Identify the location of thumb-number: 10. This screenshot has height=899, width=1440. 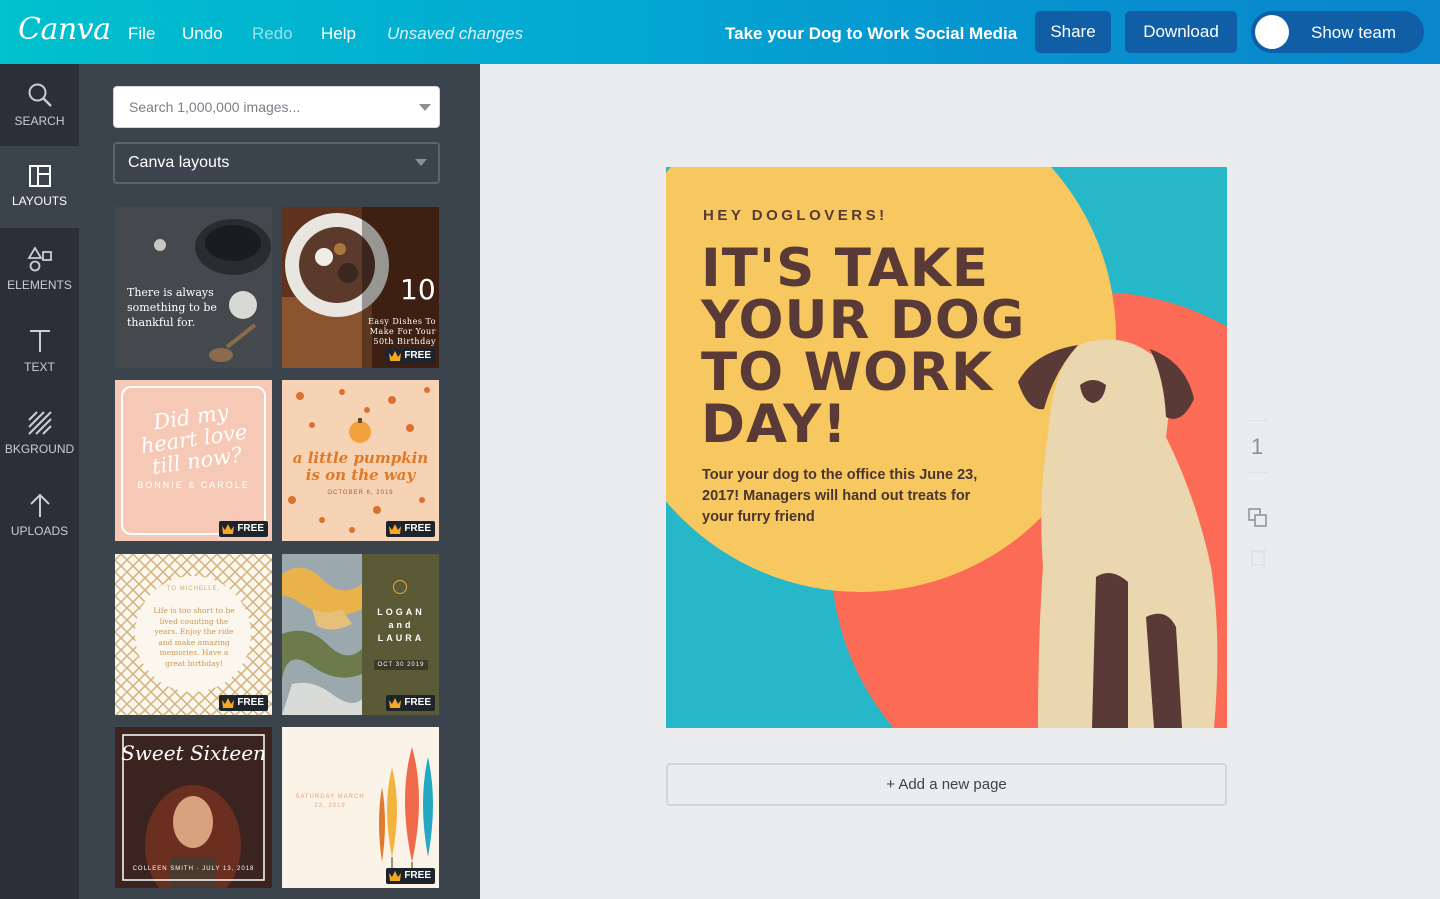
(418, 289).